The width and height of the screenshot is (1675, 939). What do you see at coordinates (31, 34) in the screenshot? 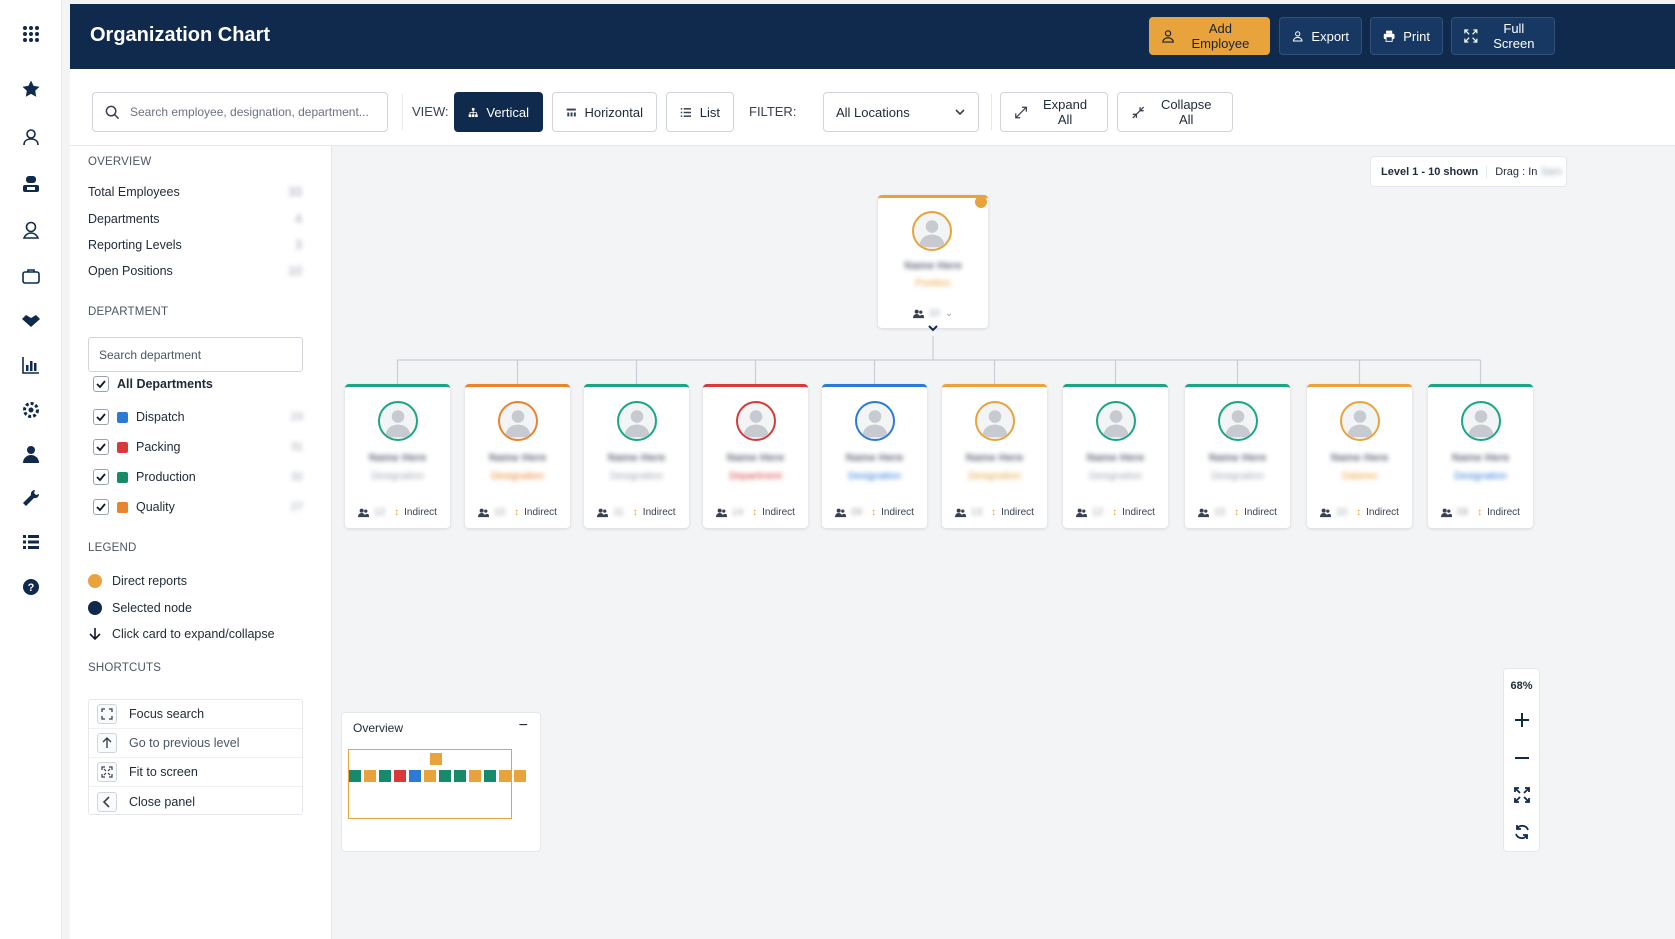
I see `apps-grid-icon` at bounding box center [31, 34].